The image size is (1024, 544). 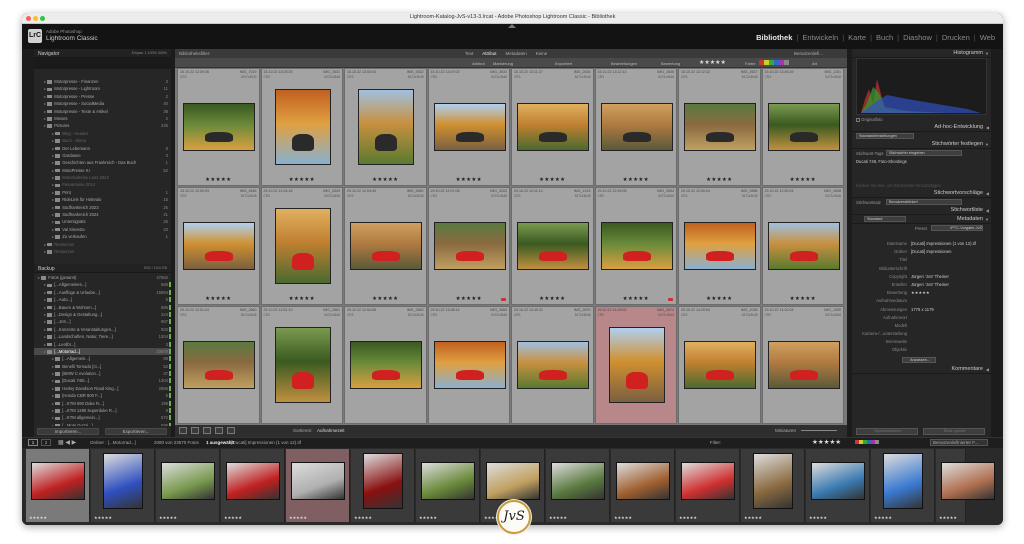 I want to click on display-1-button: 1, so click(x=33, y=442).